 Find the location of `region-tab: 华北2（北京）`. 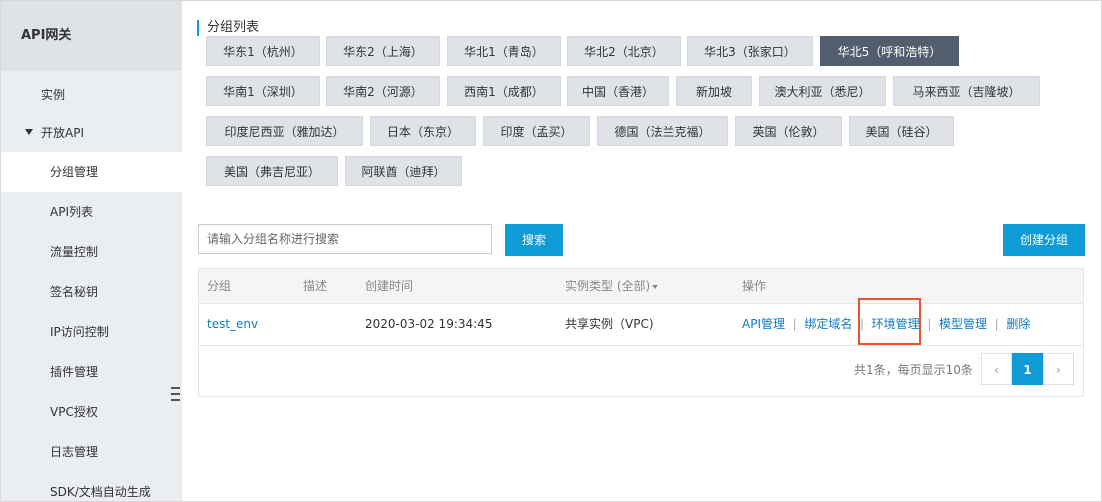

region-tab: 华北2（北京） is located at coordinates (624, 51).